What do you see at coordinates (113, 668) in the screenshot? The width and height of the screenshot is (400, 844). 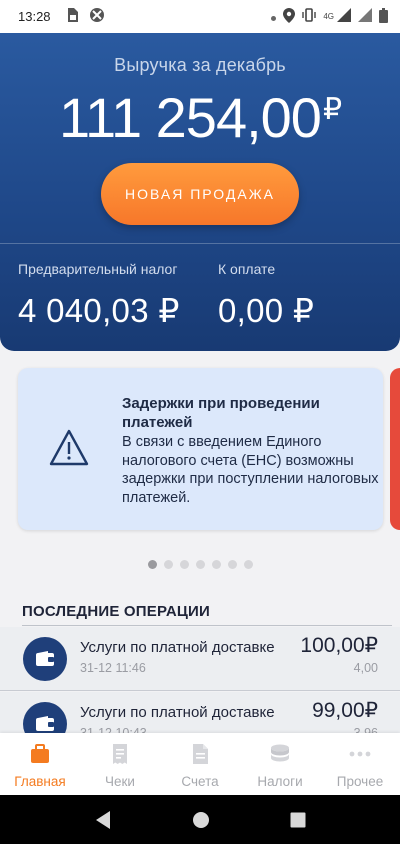 I see `operation-date: 31-12 11:46` at bounding box center [113, 668].